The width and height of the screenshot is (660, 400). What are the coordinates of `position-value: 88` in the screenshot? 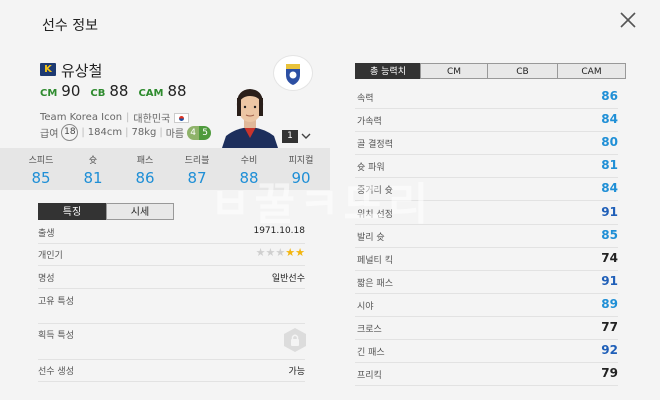 It's located at (177, 91).